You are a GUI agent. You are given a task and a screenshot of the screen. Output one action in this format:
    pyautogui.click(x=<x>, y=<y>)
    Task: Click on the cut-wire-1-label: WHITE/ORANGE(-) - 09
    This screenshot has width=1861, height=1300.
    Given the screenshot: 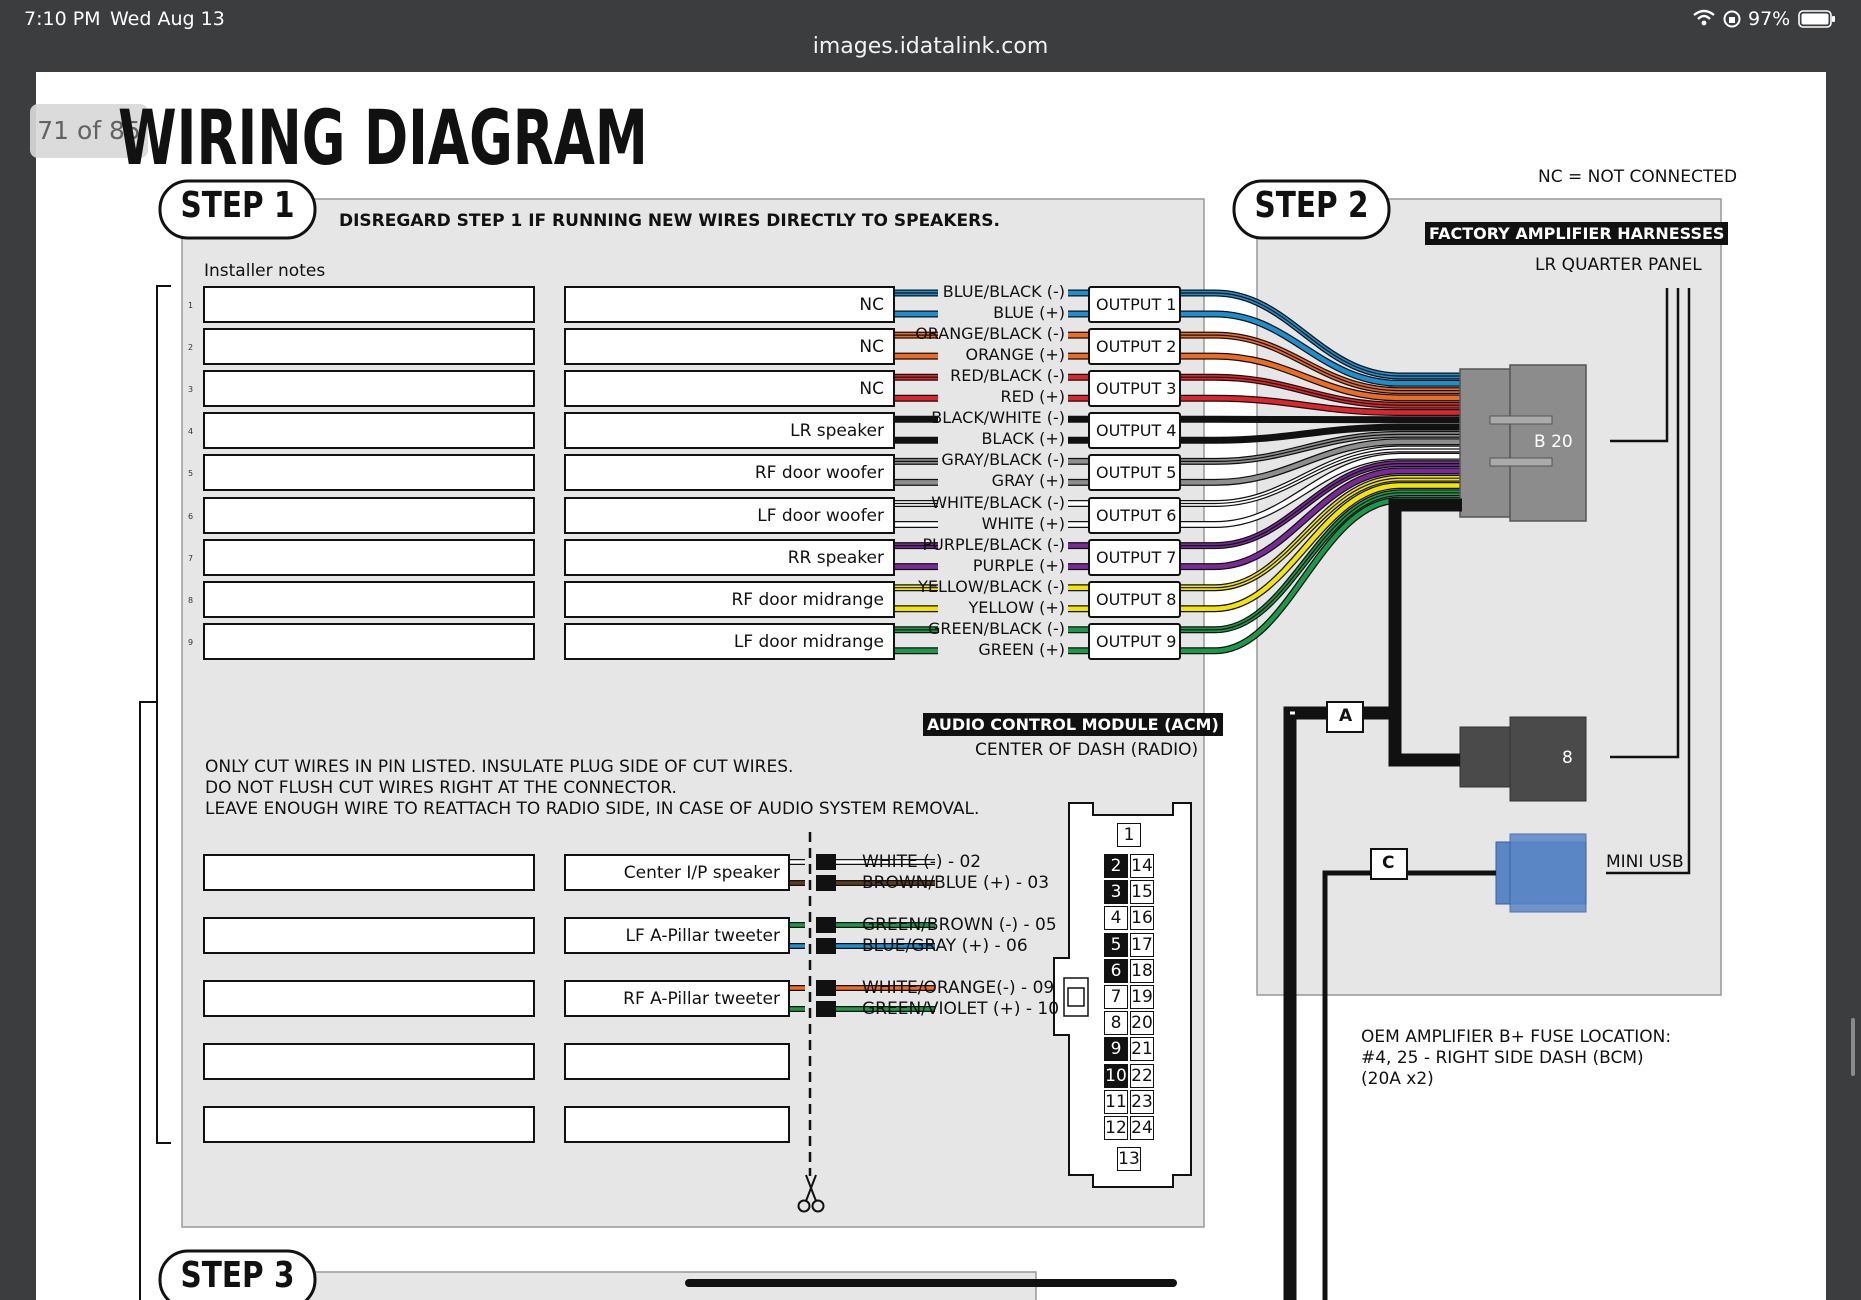 What is the action you would take?
    pyautogui.click(x=958, y=988)
    